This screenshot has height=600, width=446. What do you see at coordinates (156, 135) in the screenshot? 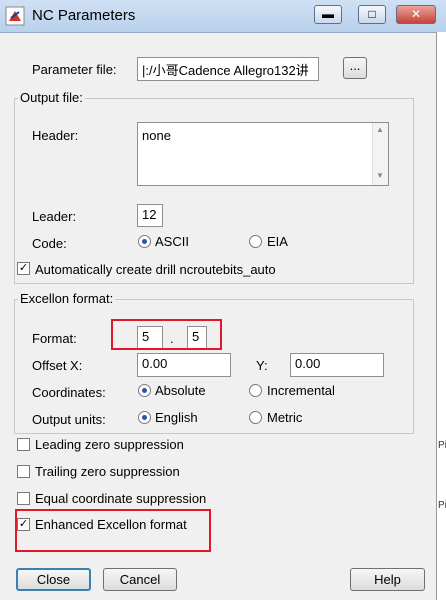
I see `header-value: none` at bounding box center [156, 135].